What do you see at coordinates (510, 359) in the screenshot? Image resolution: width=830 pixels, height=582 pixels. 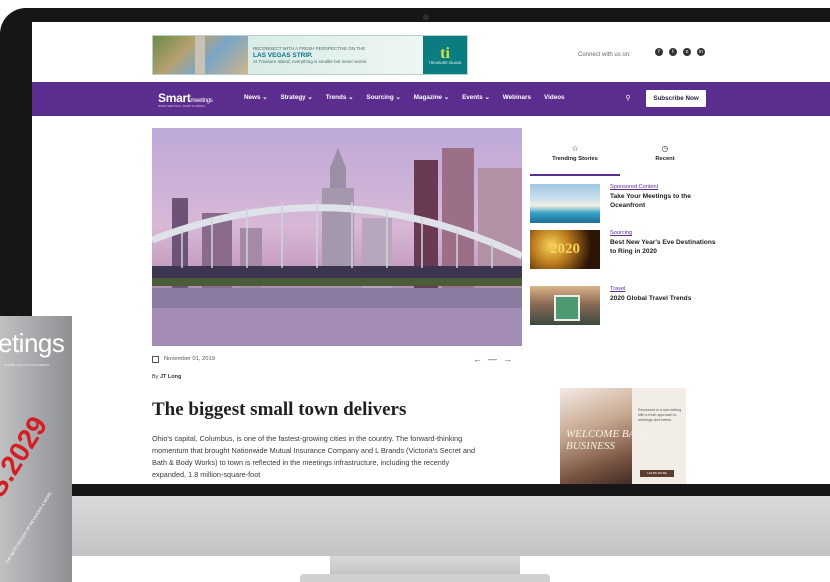 I see `arrow-right-icon: →` at bounding box center [510, 359].